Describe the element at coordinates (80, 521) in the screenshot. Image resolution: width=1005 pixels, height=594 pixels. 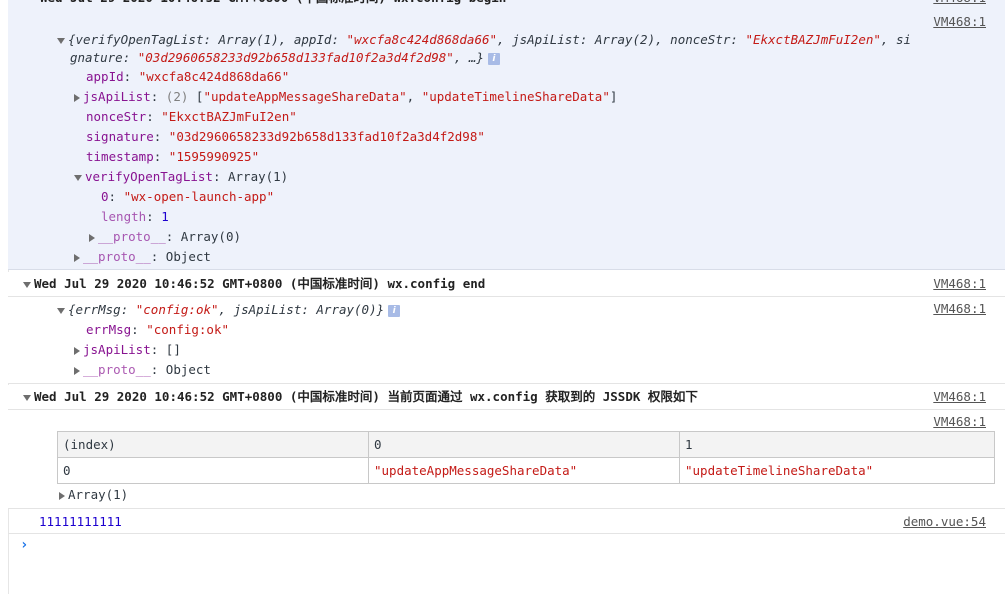
I see `log-value: 11111111111` at that location.